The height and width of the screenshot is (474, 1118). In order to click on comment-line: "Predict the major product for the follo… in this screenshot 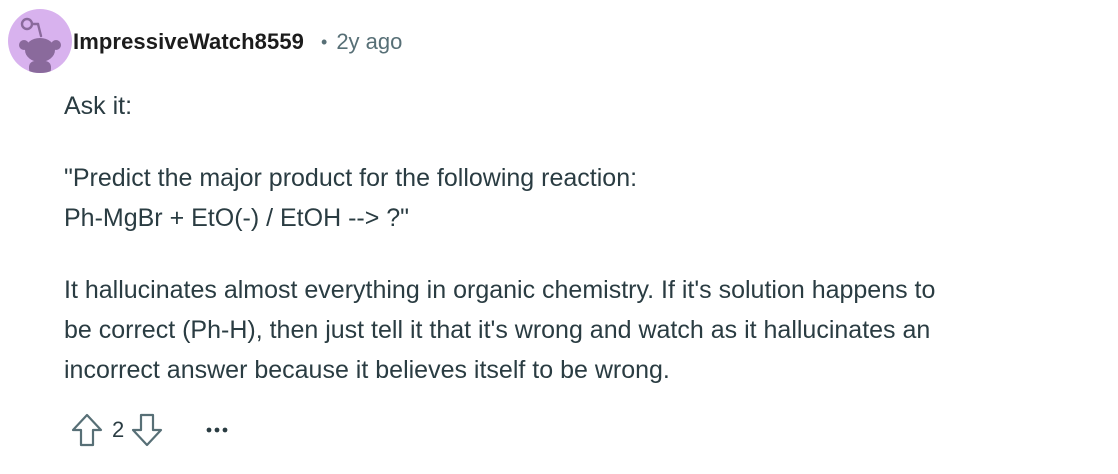, I will do `click(351, 178)`.